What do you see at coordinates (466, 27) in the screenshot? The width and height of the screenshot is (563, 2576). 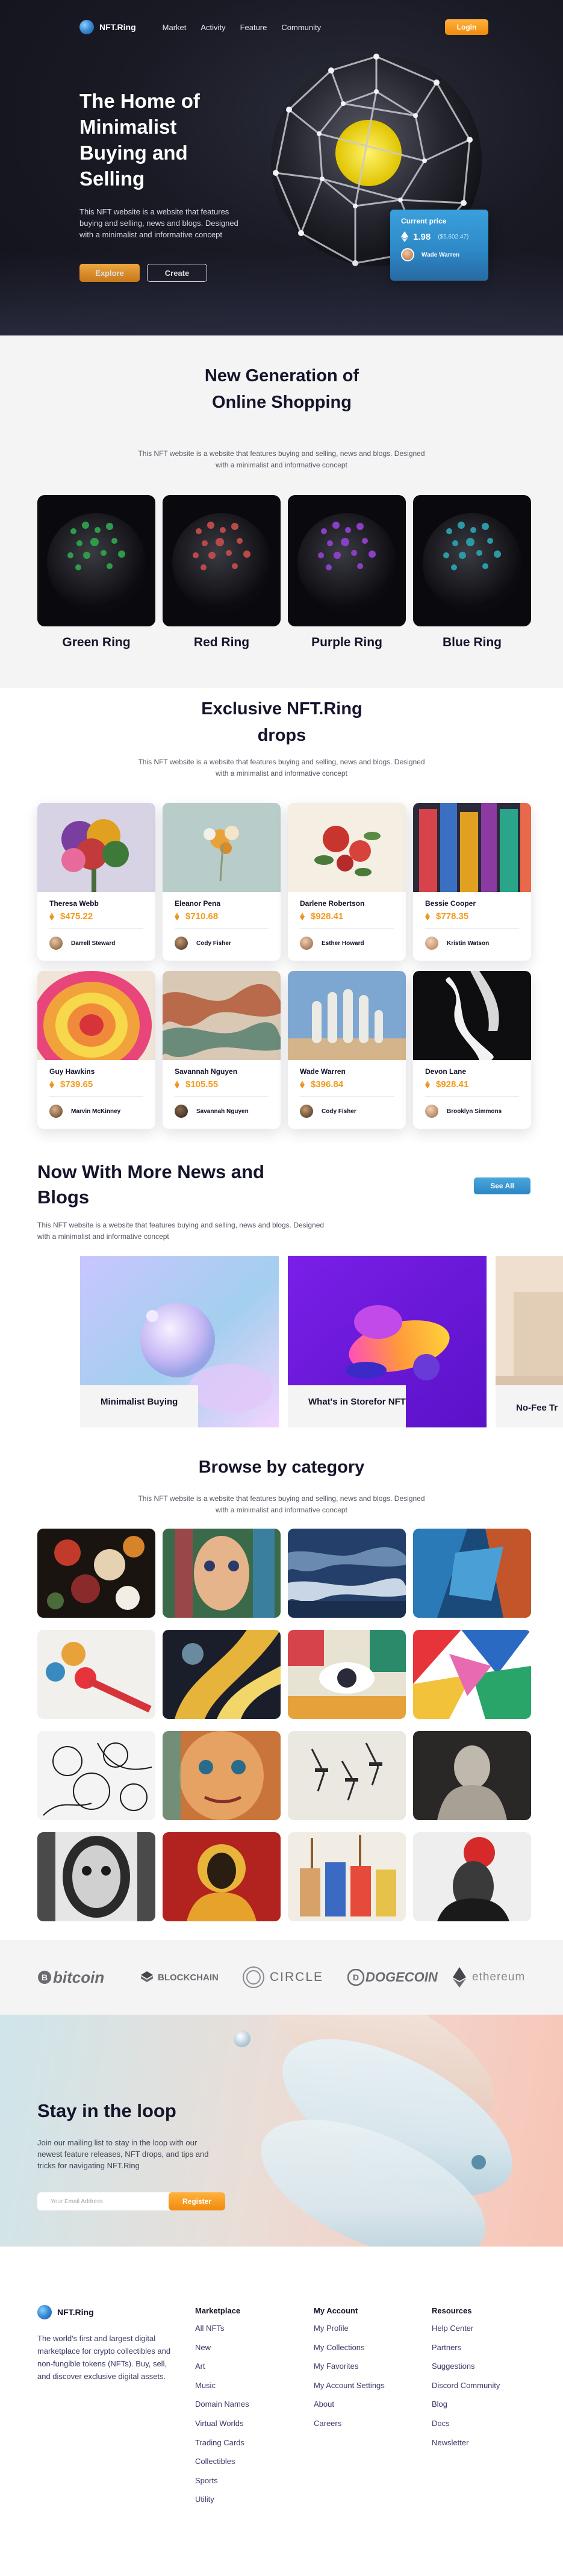 I see `login-button: Login` at bounding box center [466, 27].